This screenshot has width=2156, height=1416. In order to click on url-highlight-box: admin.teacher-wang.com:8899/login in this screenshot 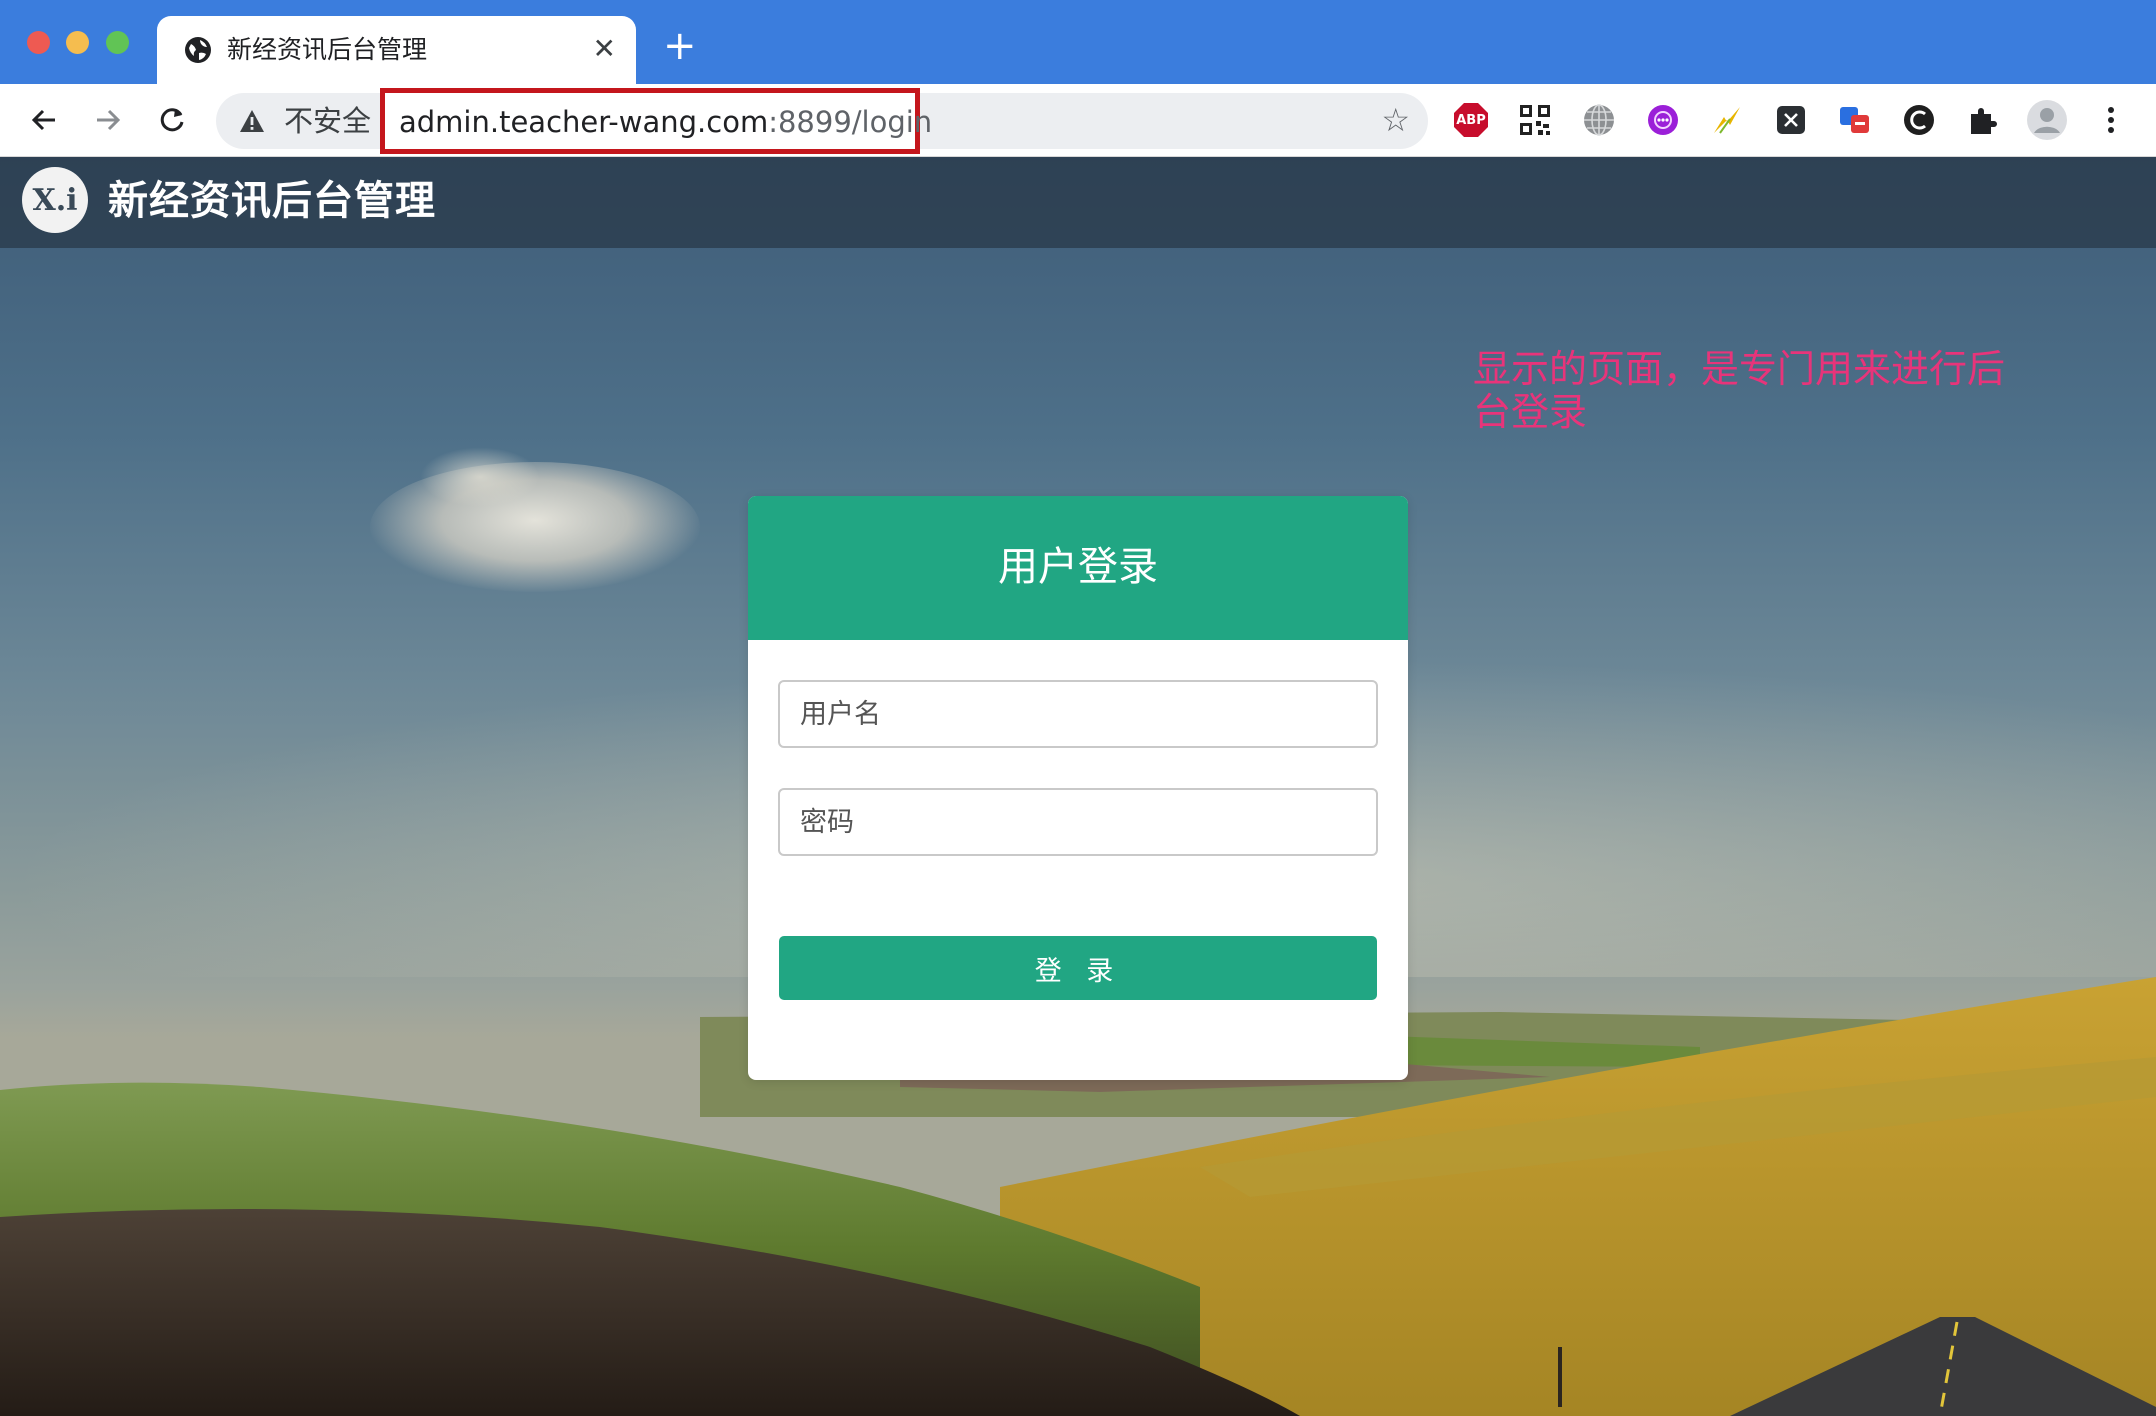, I will do `click(656, 121)`.